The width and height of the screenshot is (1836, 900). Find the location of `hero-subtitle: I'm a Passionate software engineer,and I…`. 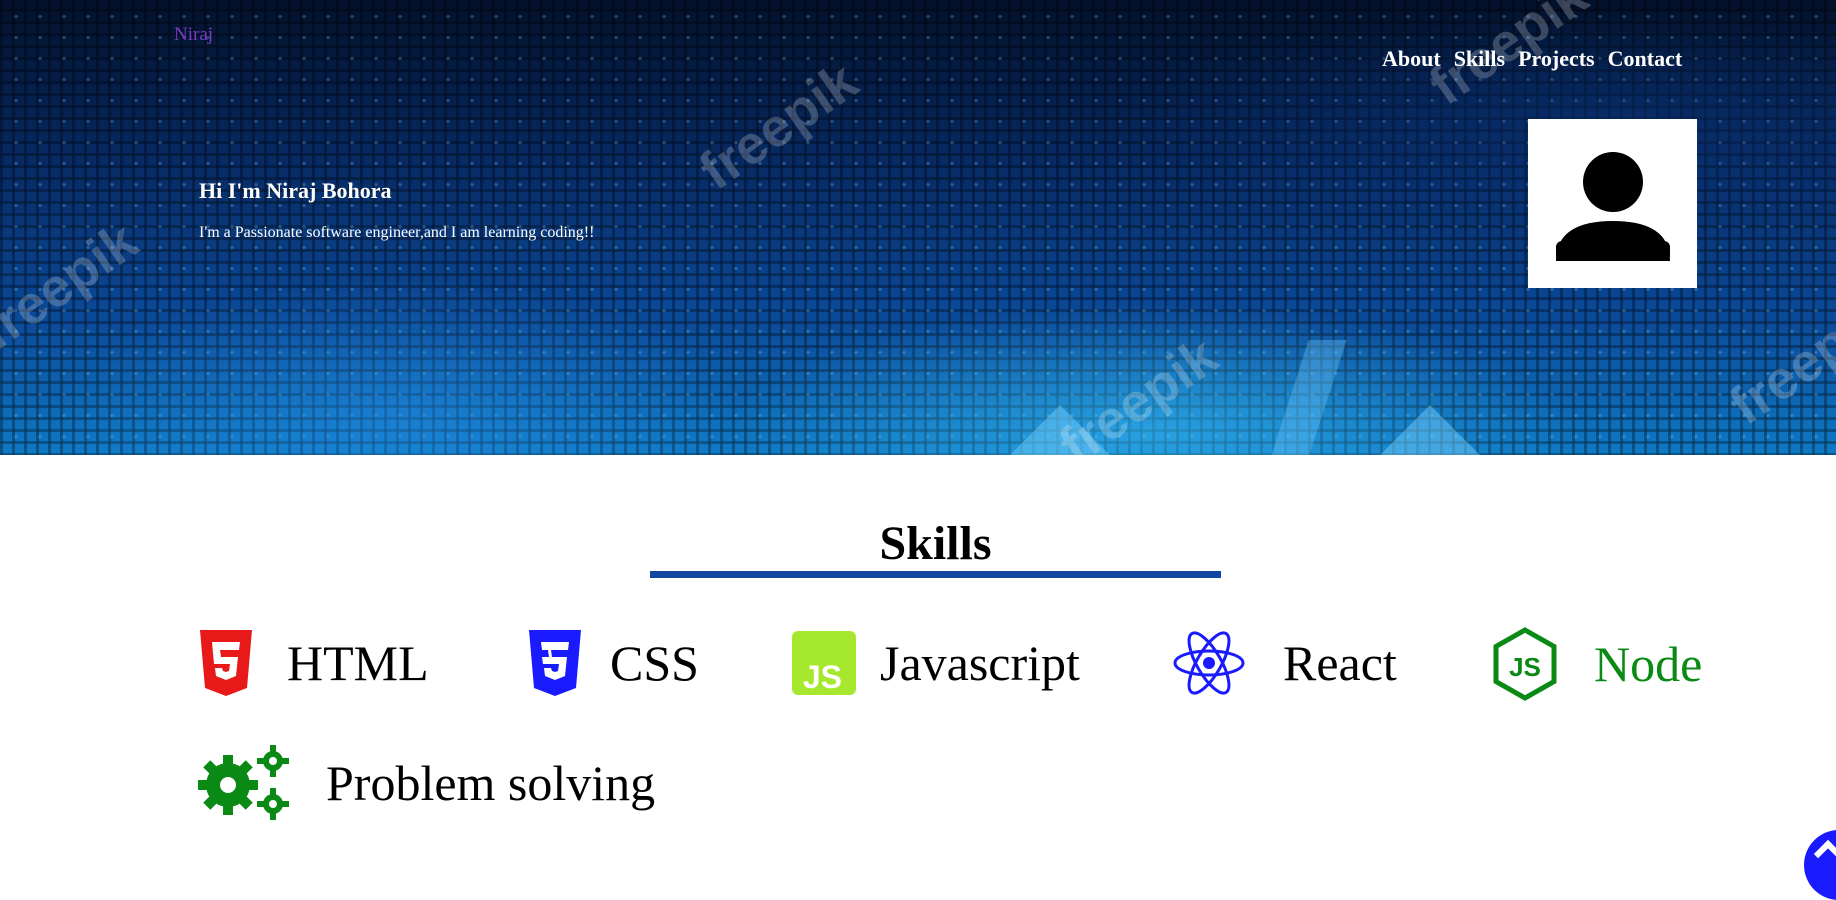

hero-subtitle: I'm a Passionate software engineer,and I… is located at coordinates (397, 232).